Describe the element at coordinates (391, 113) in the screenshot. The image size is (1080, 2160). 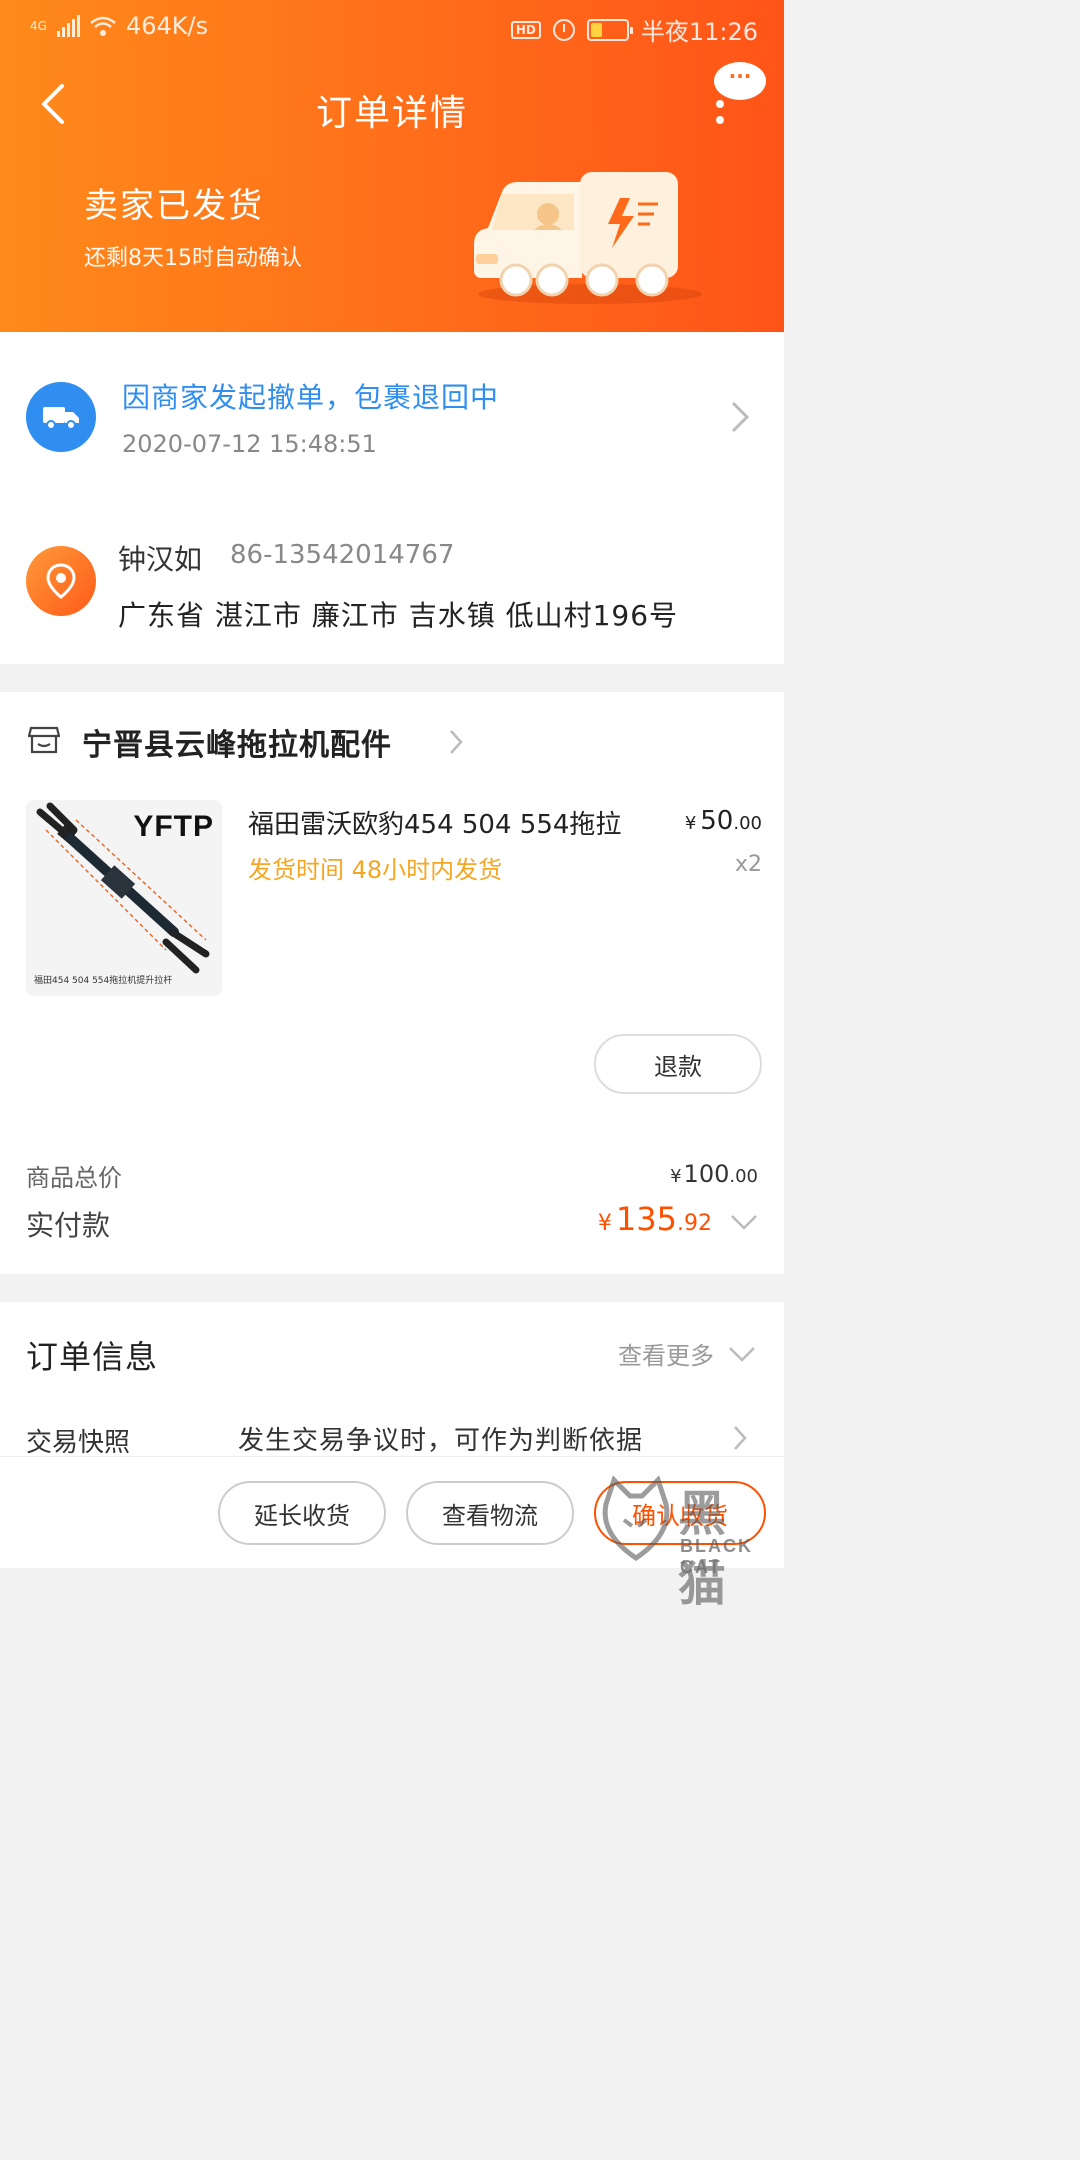
I see `page-title: 订单详情` at that location.